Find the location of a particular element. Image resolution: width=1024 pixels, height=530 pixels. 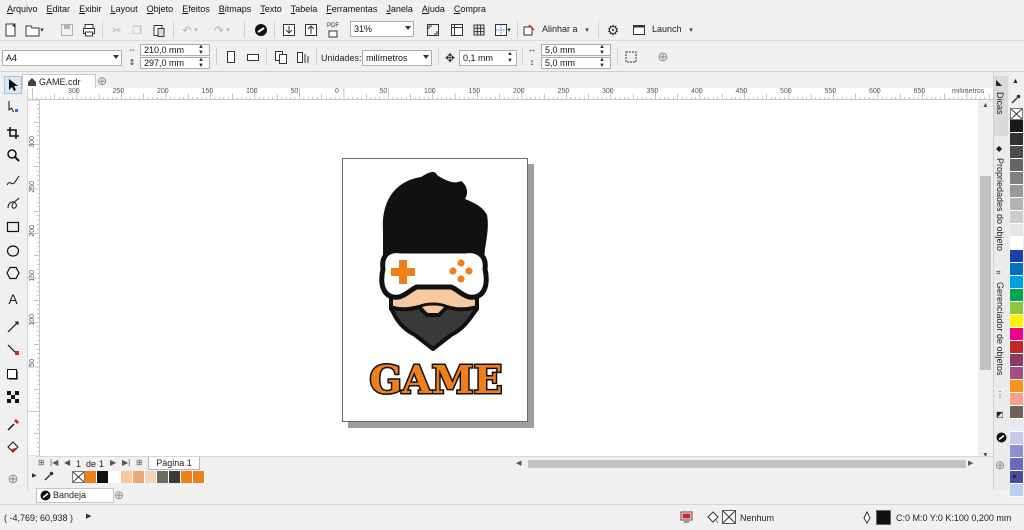

outline-pen-icon is located at coordinates (867, 518).